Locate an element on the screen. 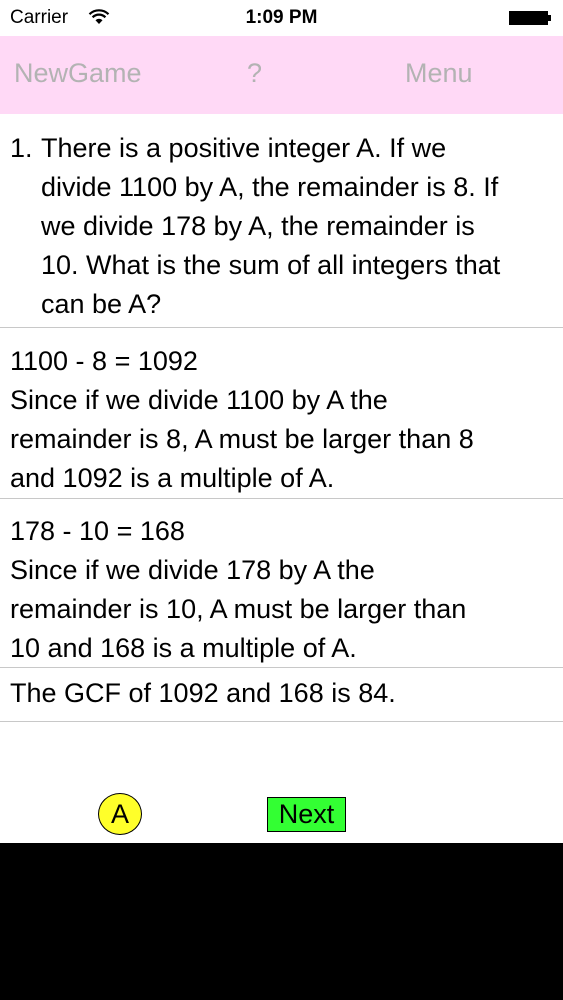 The width and height of the screenshot is (563, 1000). question-number: 1. is located at coordinates (21, 148).